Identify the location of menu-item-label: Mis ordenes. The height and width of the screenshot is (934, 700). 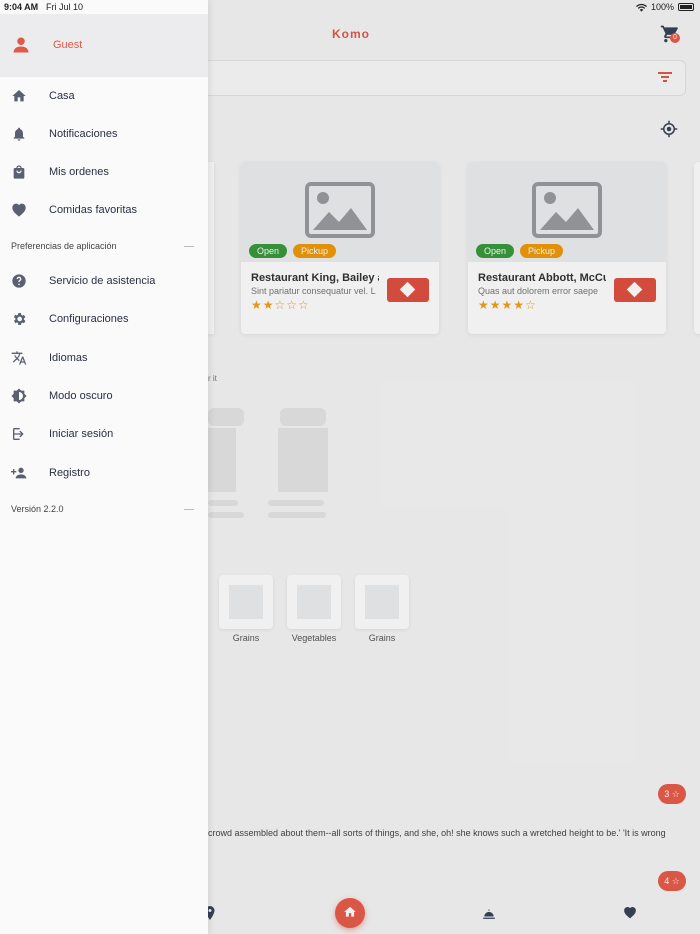
(79, 172).